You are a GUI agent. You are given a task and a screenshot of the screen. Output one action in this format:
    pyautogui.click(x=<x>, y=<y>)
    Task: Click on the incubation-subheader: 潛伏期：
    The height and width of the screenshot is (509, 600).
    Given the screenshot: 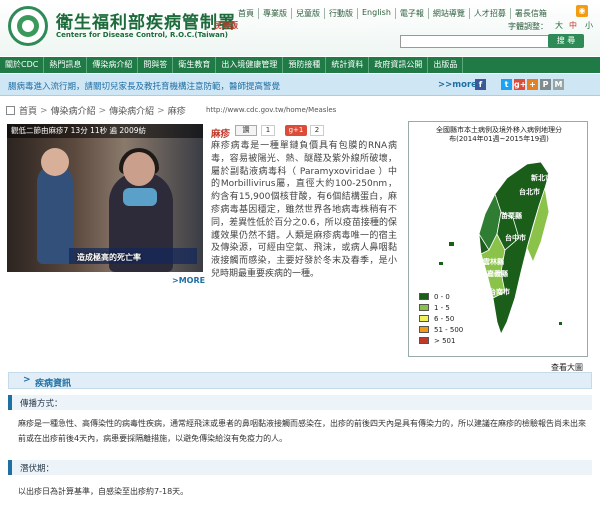 What is the action you would take?
    pyautogui.click(x=300, y=467)
    